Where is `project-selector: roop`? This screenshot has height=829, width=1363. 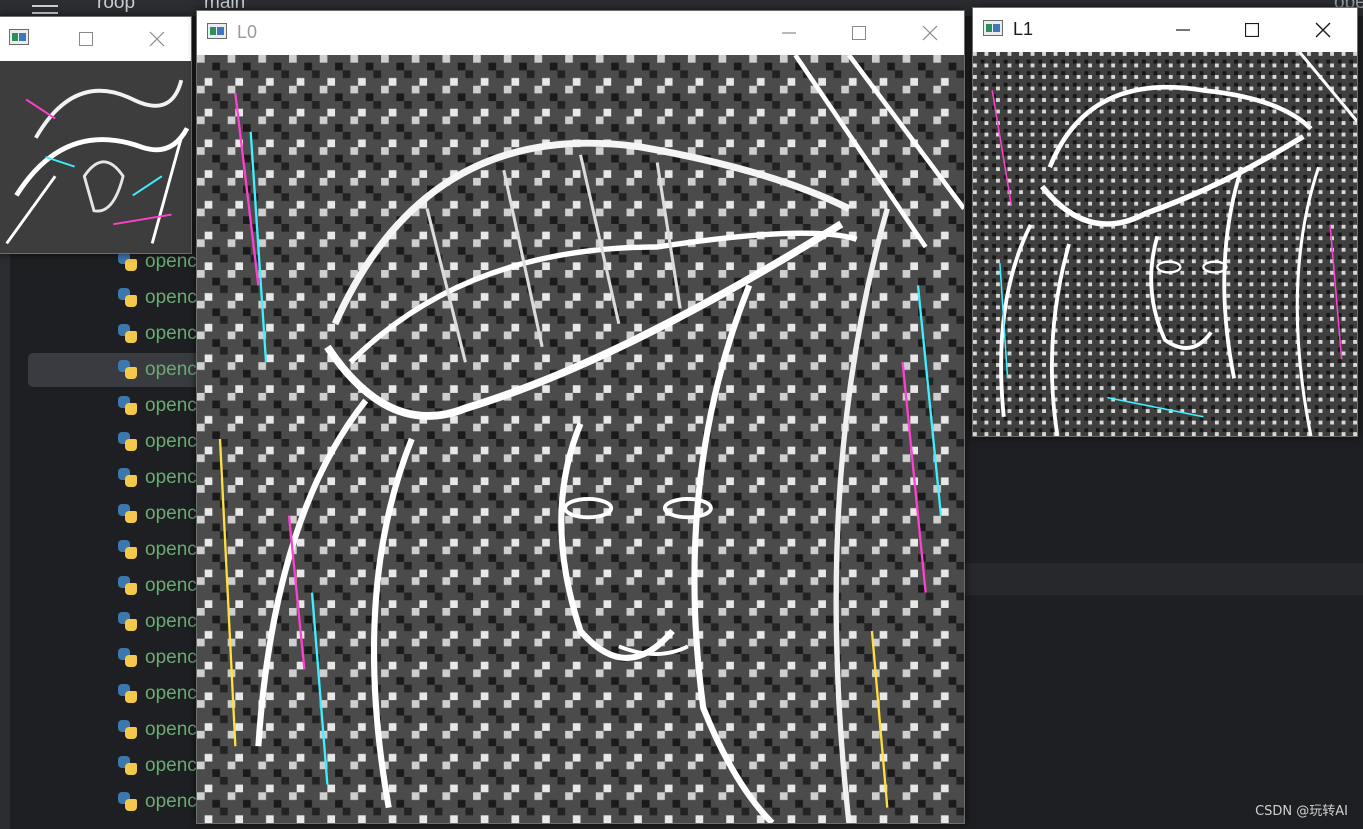 project-selector: roop is located at coordinates (116, 7).